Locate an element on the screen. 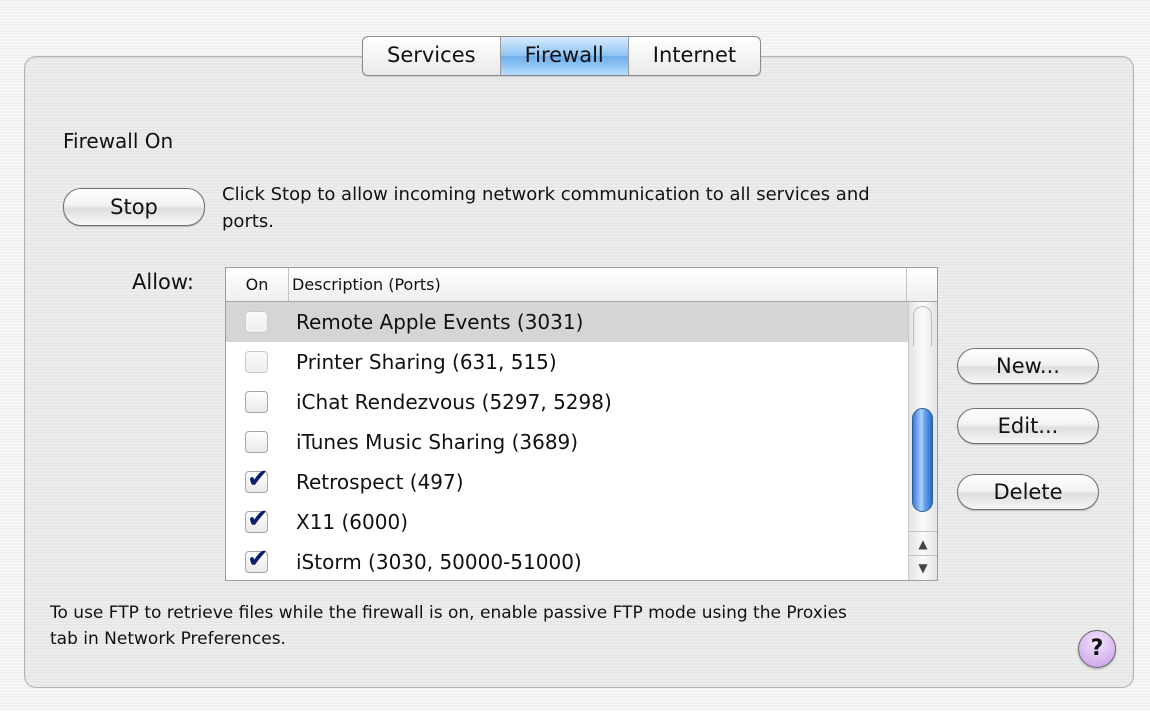  ftp-note-line2: tab in Network Preferences. is located at coordinates (168, 639).